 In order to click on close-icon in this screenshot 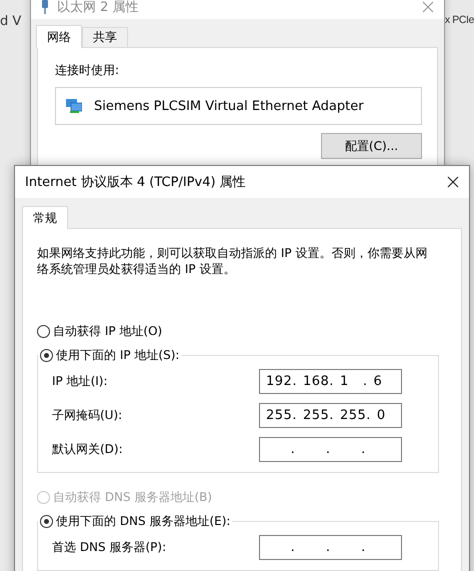, I will do `click(453, 182)`.